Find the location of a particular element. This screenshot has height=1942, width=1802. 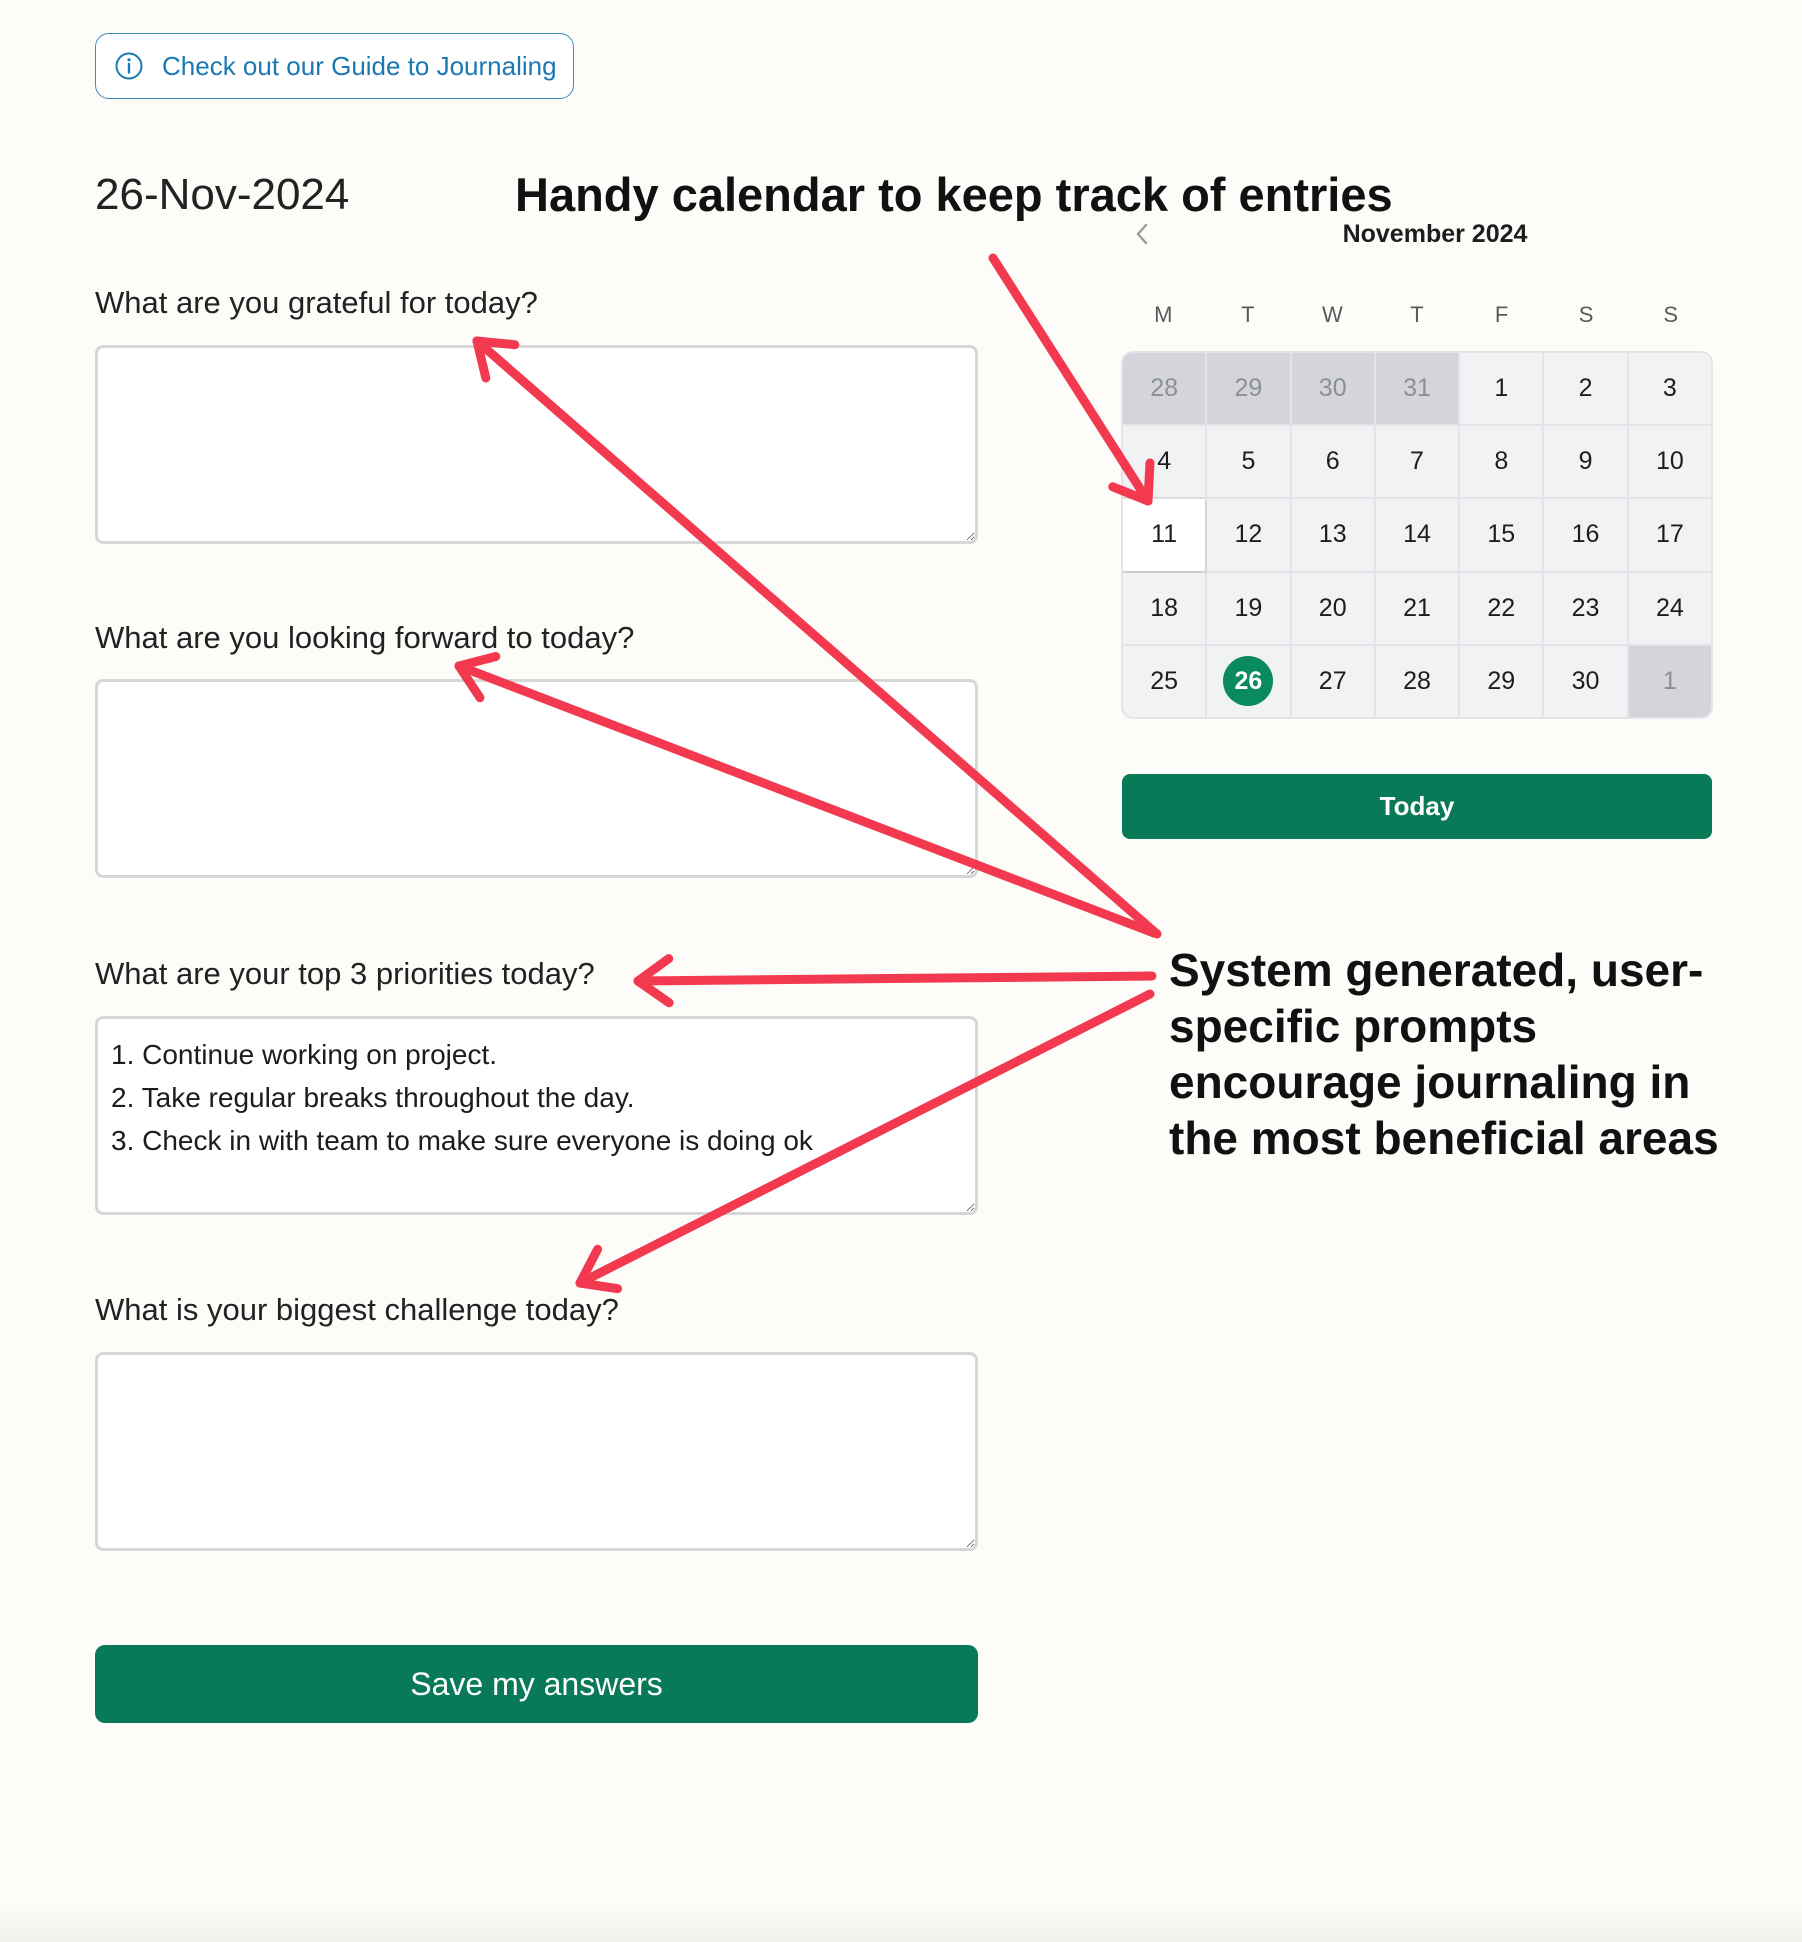

question-grateful: What are you grateful for today? is located at coordinates (316, 302).